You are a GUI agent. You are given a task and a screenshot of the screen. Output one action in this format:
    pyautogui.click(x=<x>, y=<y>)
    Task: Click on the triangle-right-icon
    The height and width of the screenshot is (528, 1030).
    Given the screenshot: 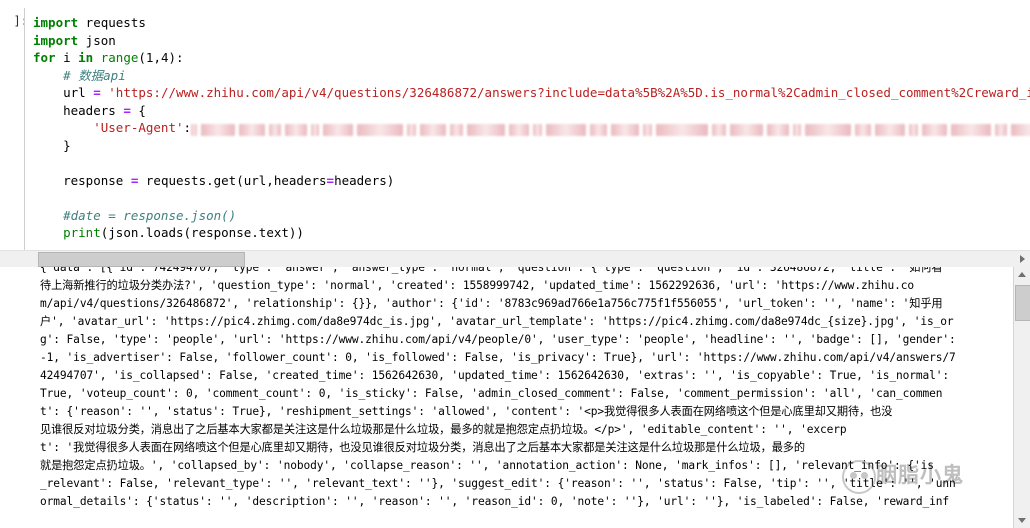 What is the action you would take?
    pyautogui.click(x=1022, y=259)
    